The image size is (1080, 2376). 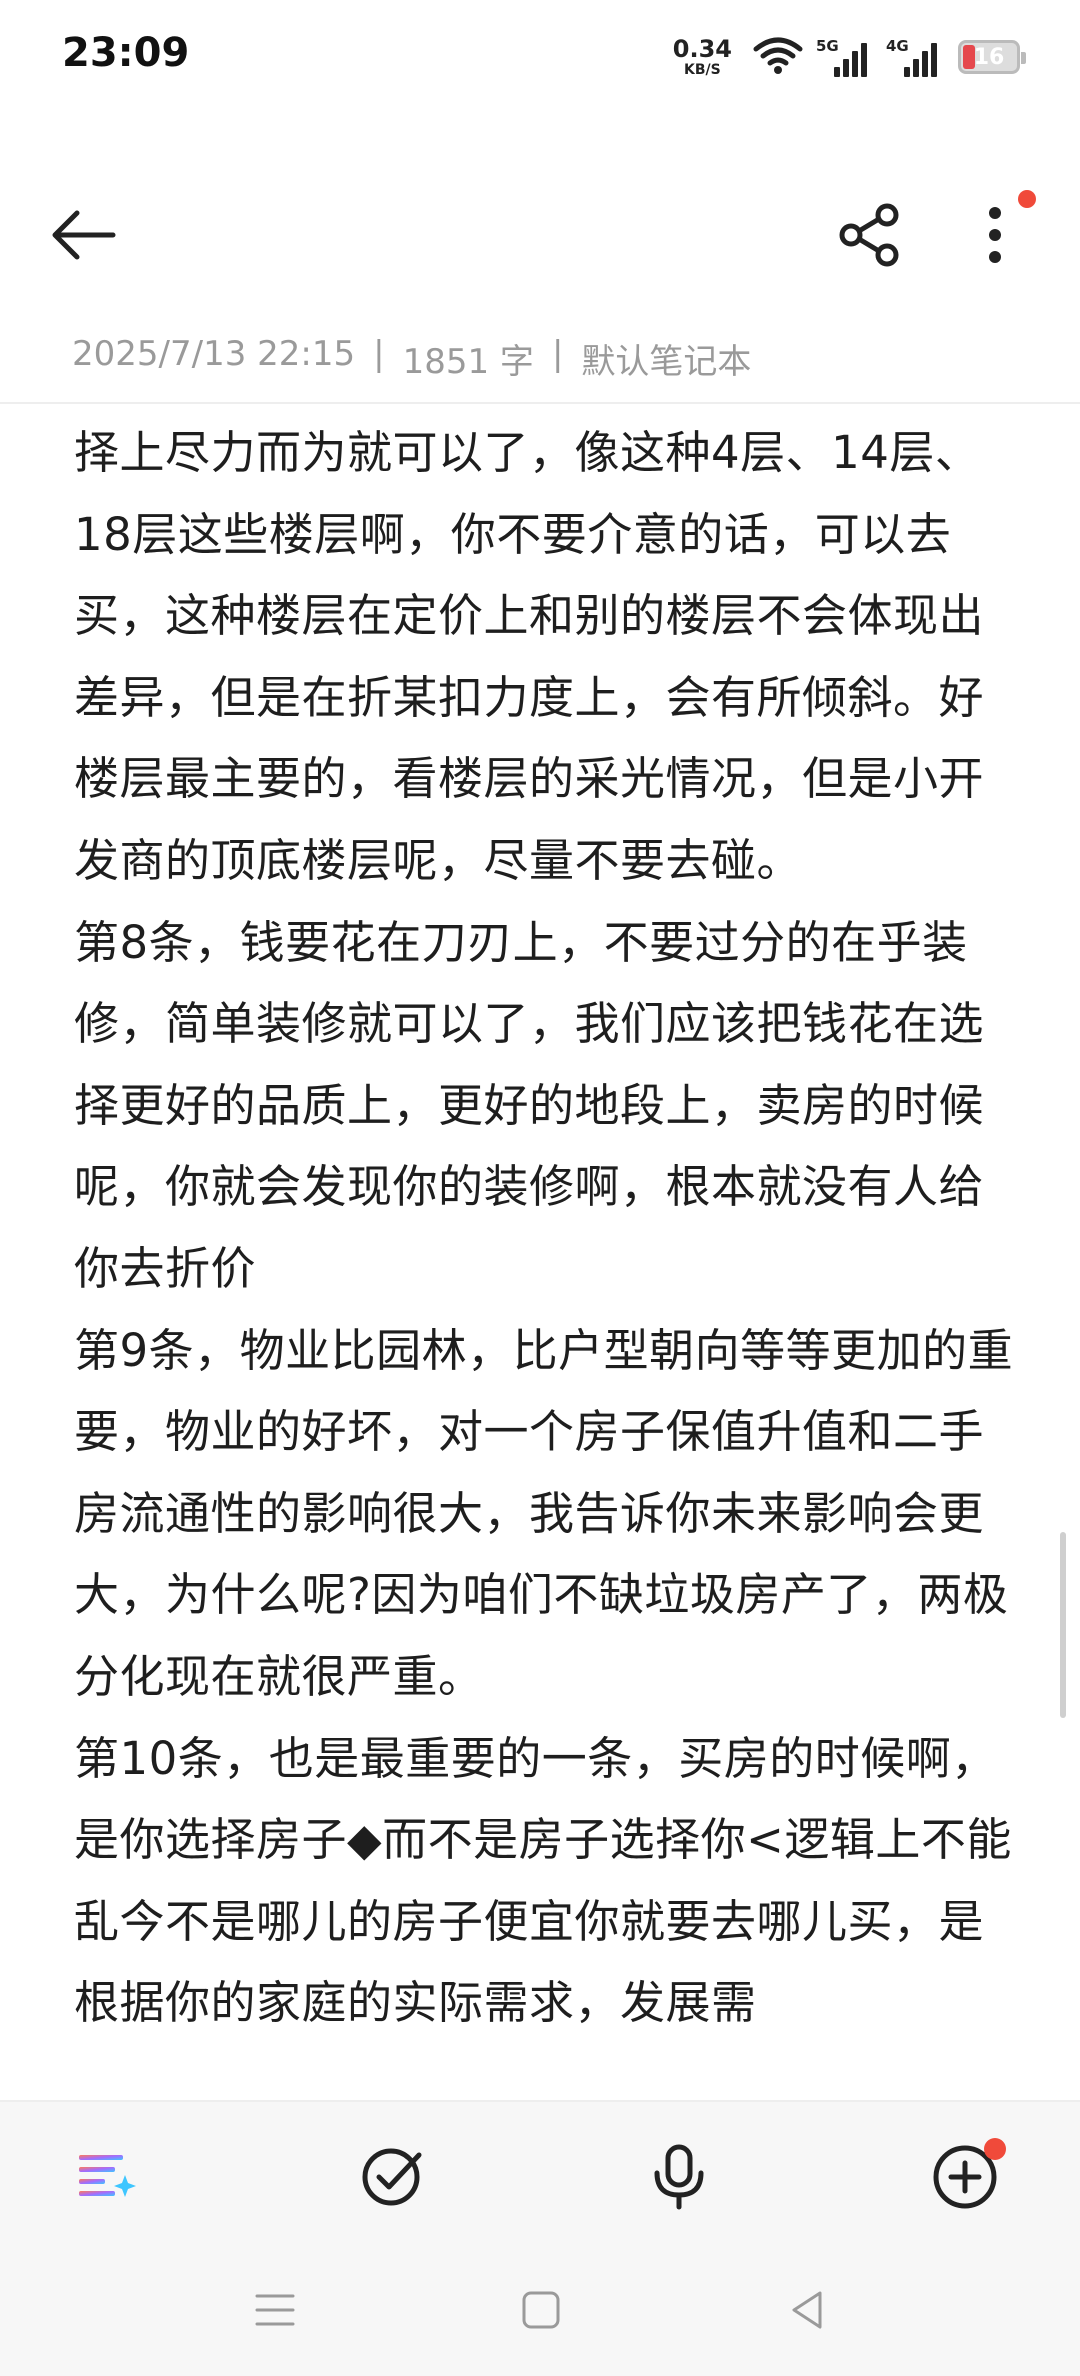 I want to click on battery-icon: 16, so click(x=992, y=57).